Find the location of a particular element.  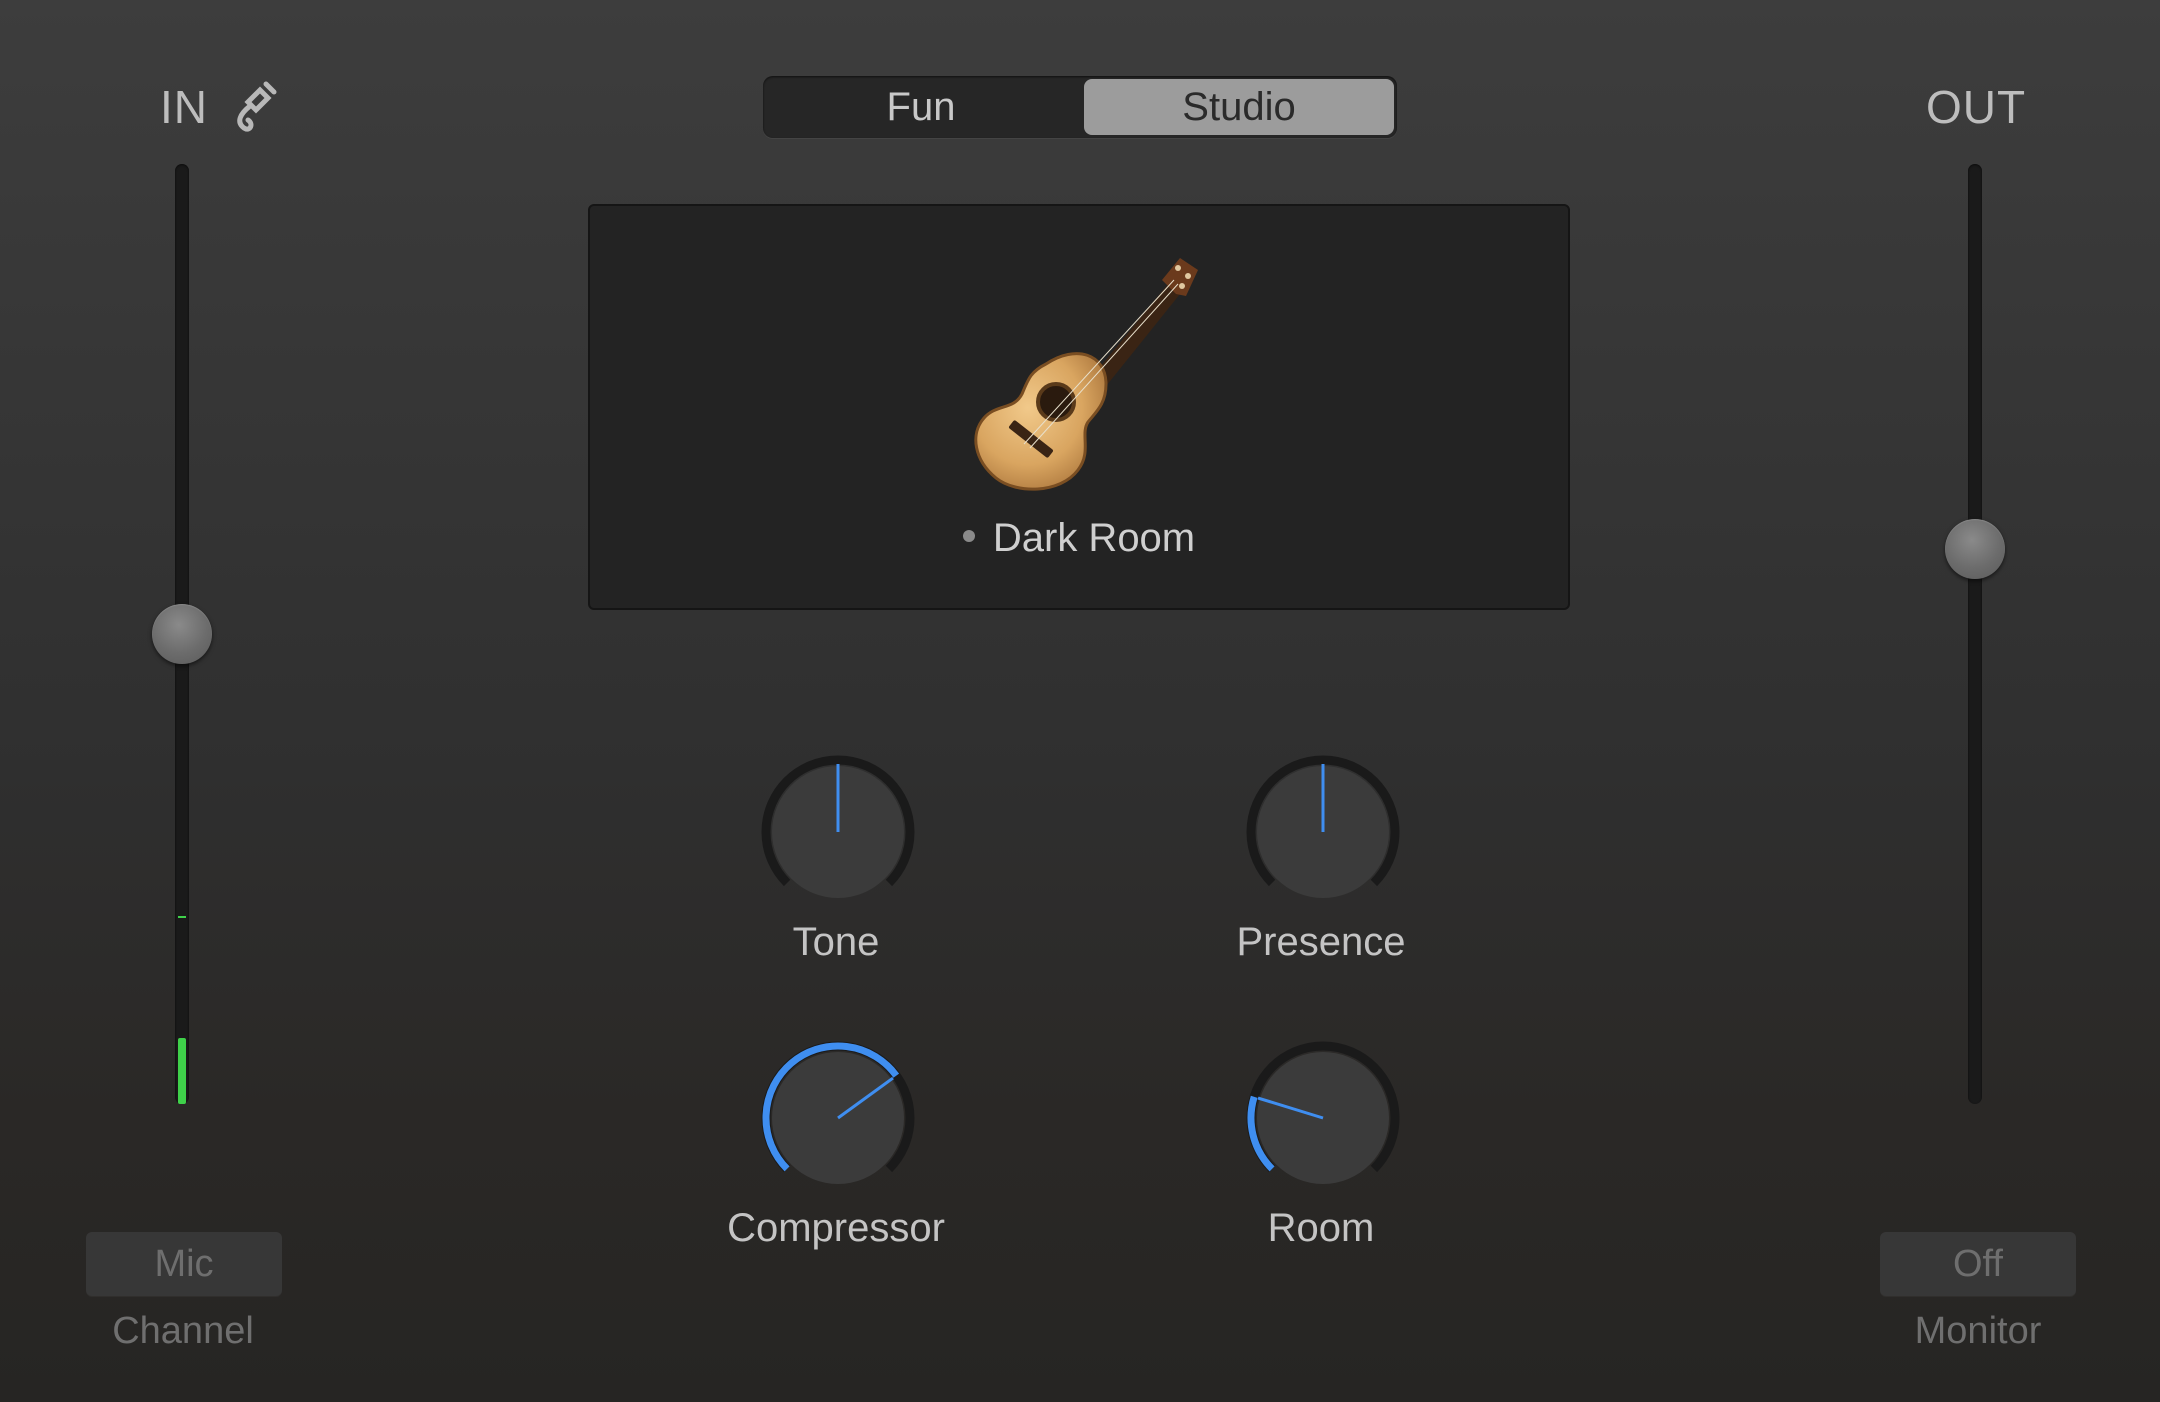

room-label: Room is located at coordinates (1321, 1228).